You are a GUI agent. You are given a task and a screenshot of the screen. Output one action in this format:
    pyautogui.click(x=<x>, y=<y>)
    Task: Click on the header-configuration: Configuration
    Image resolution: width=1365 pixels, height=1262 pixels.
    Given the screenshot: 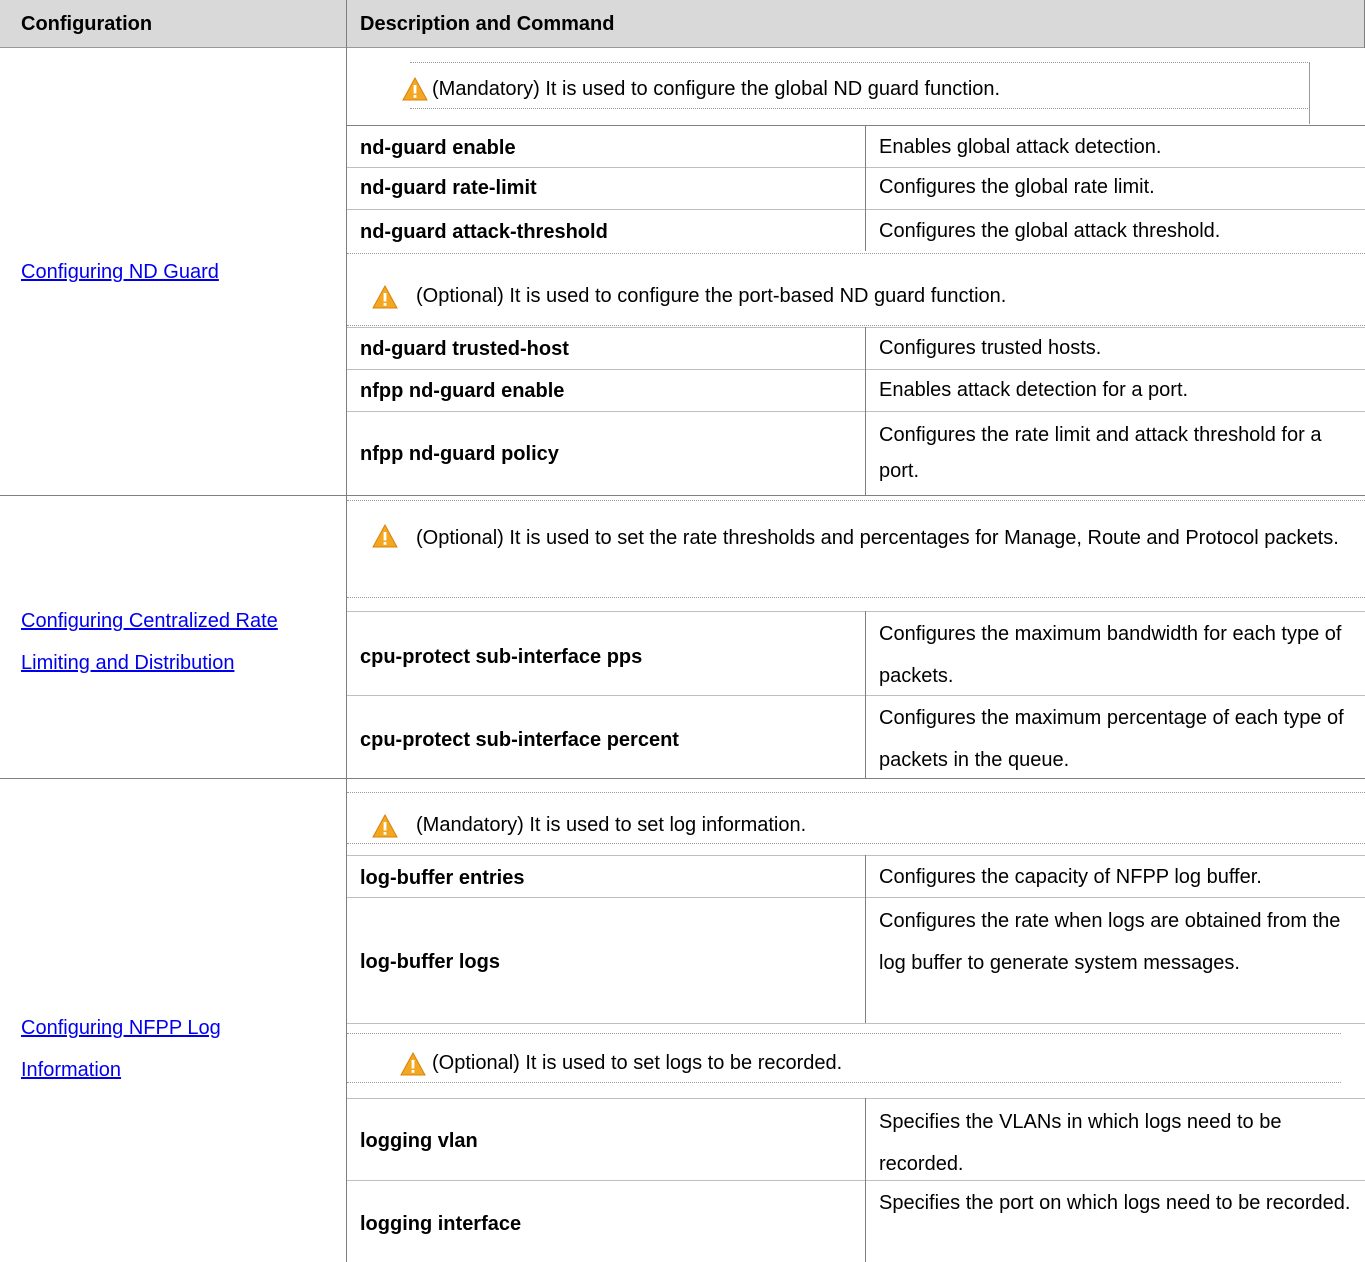 What is the action you would take?
    pyautogui.click(x=87, y=24)
    